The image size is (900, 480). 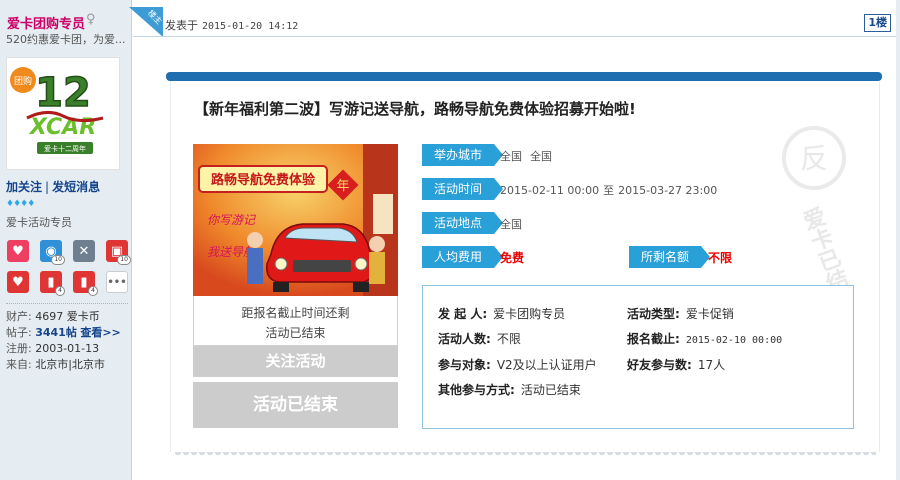 I want to click on avatar-brand-text: XCAR, so click(x=62, y=127).